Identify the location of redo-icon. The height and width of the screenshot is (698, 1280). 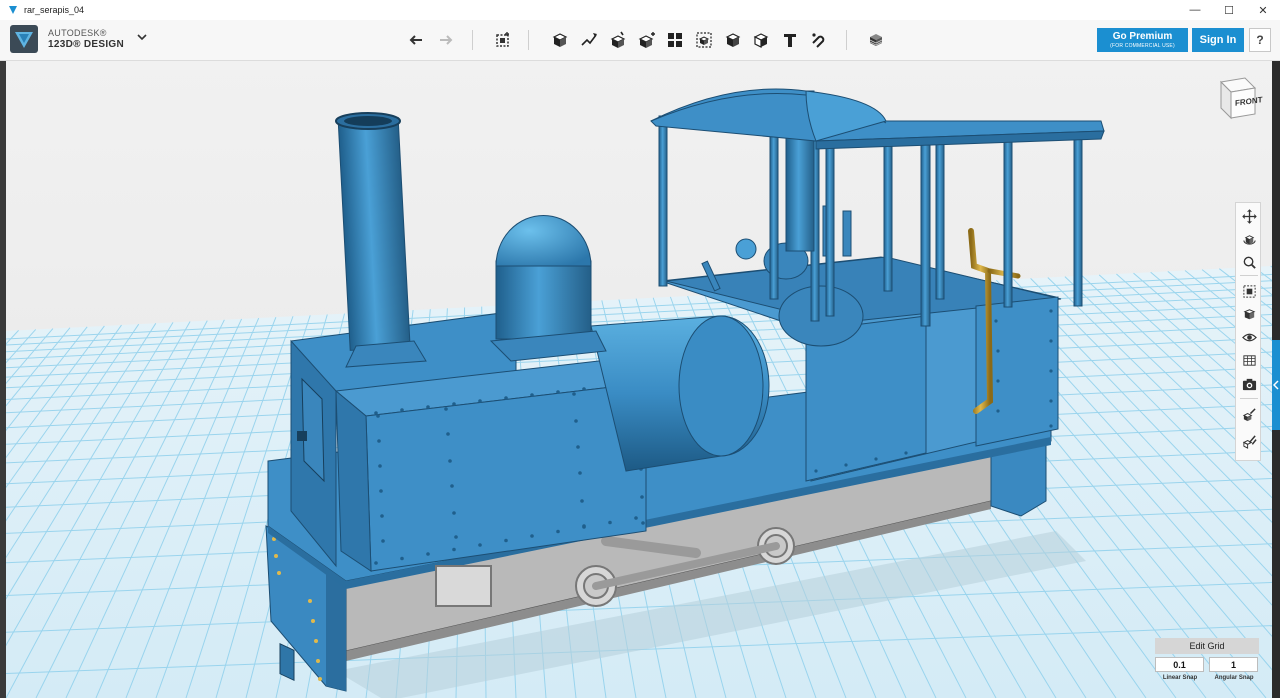
(446, 40).